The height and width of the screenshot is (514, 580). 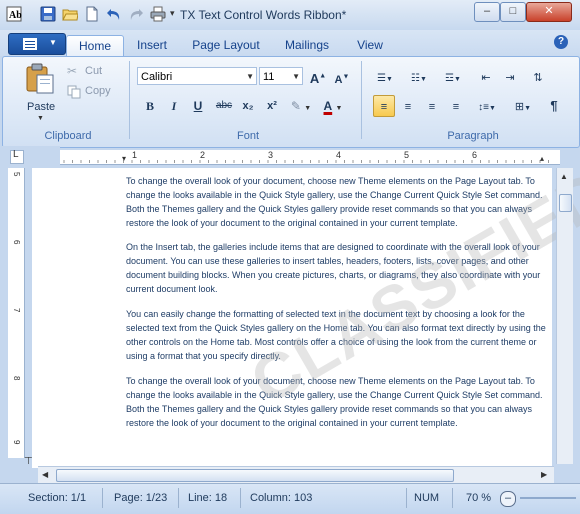 I want to click on multilevel-list-button: ☲▼, so click(x=453, y=77).